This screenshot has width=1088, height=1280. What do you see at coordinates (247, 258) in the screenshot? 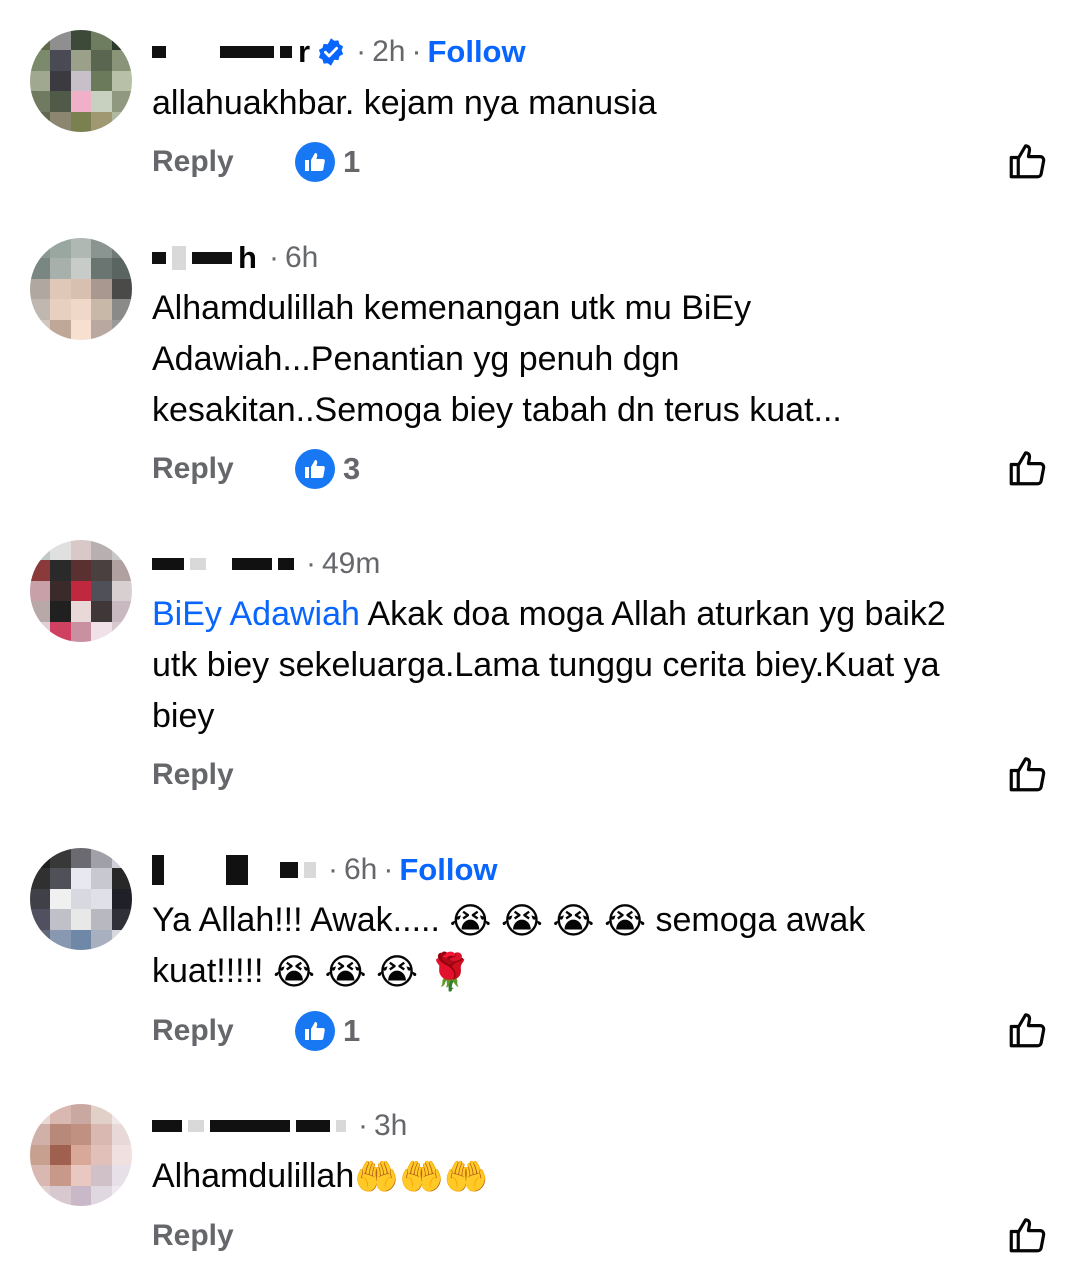
I see `author-name: h` at bounding box center [247, 258].